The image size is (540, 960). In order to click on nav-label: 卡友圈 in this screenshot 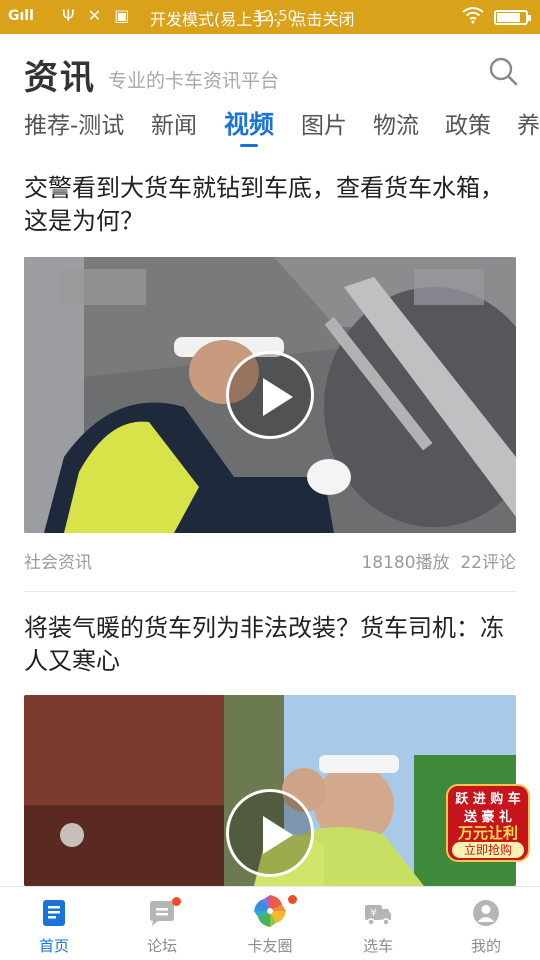, I will do `click(270, 946)`.